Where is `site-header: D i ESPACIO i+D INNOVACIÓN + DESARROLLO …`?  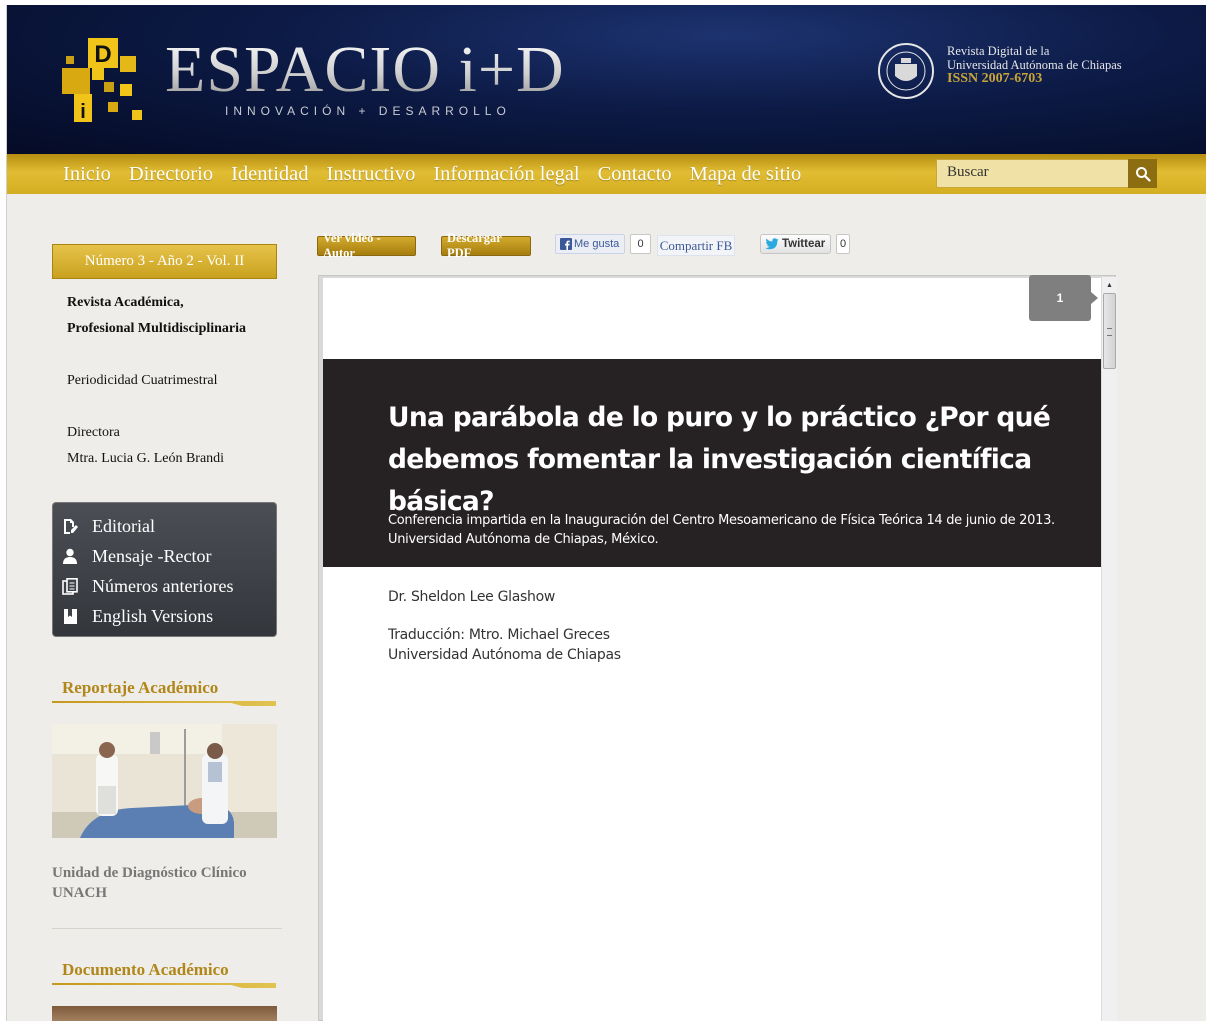 site-header: D i ESPACIO i+D INNOVACIÓN + DESARROLLO … is located at coordinates (606, 79).